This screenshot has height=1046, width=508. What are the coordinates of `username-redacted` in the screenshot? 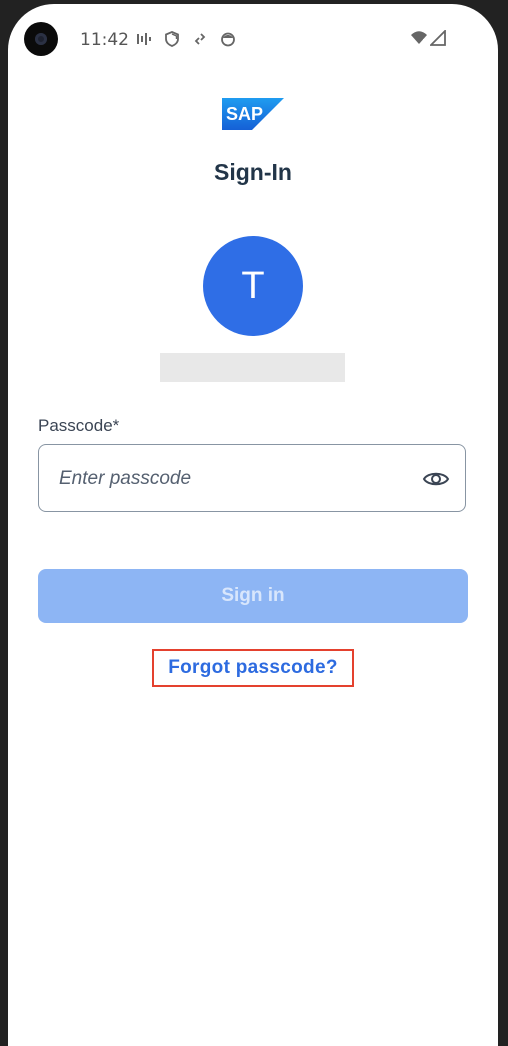 It's located at (252, 367).